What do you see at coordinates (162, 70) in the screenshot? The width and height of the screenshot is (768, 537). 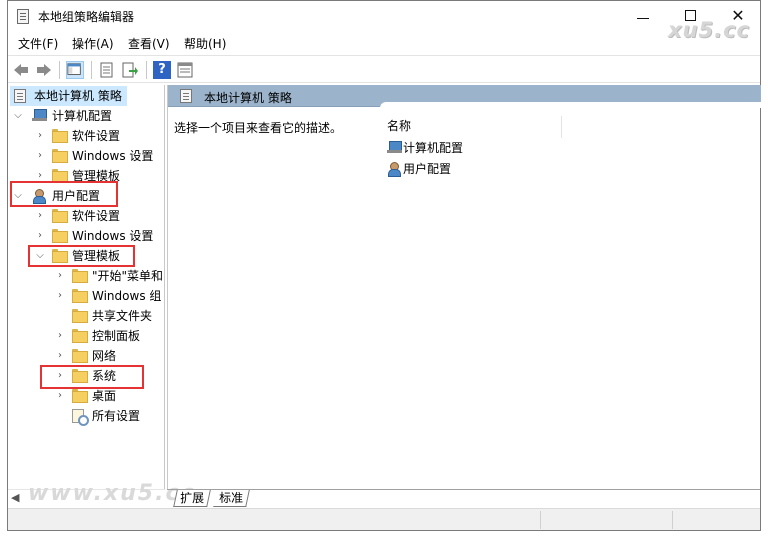 I see `help-icon: ?` at bounding box center [162, 70].